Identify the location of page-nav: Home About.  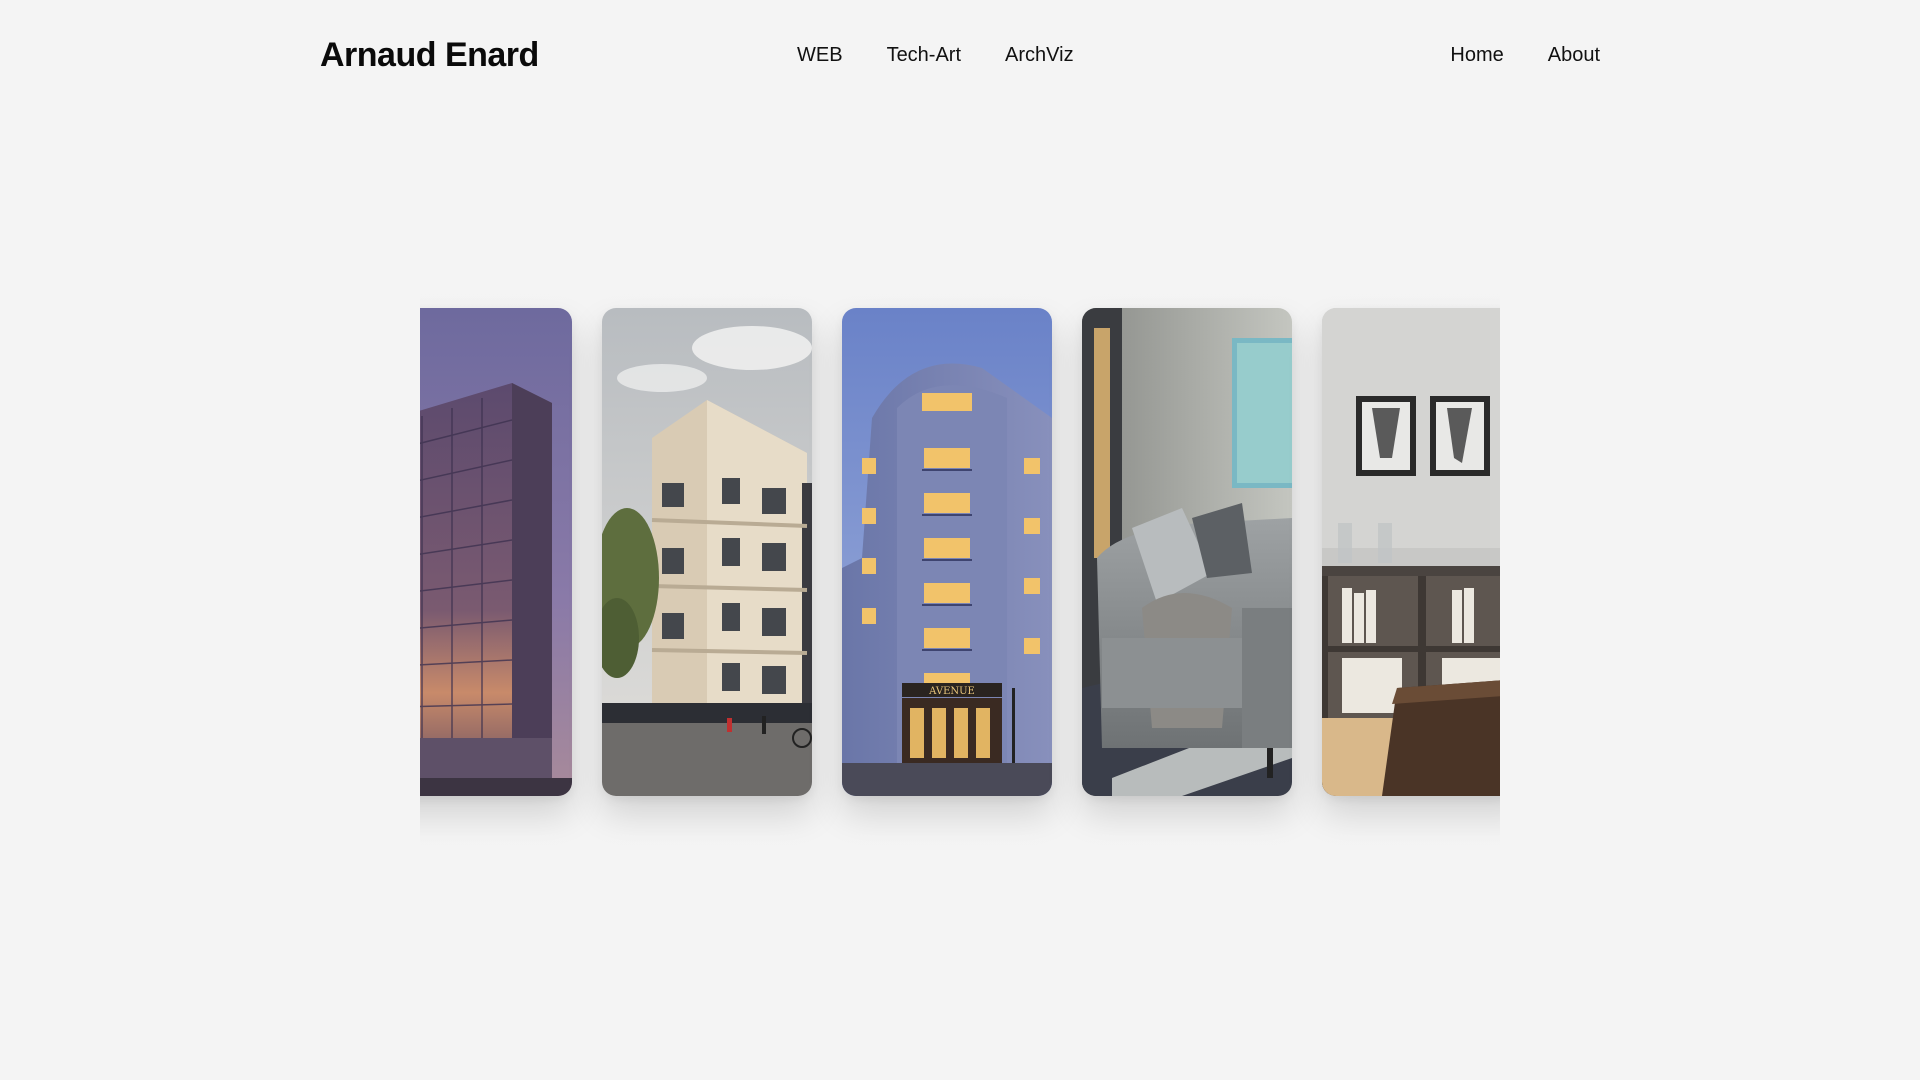
(1525, 55).